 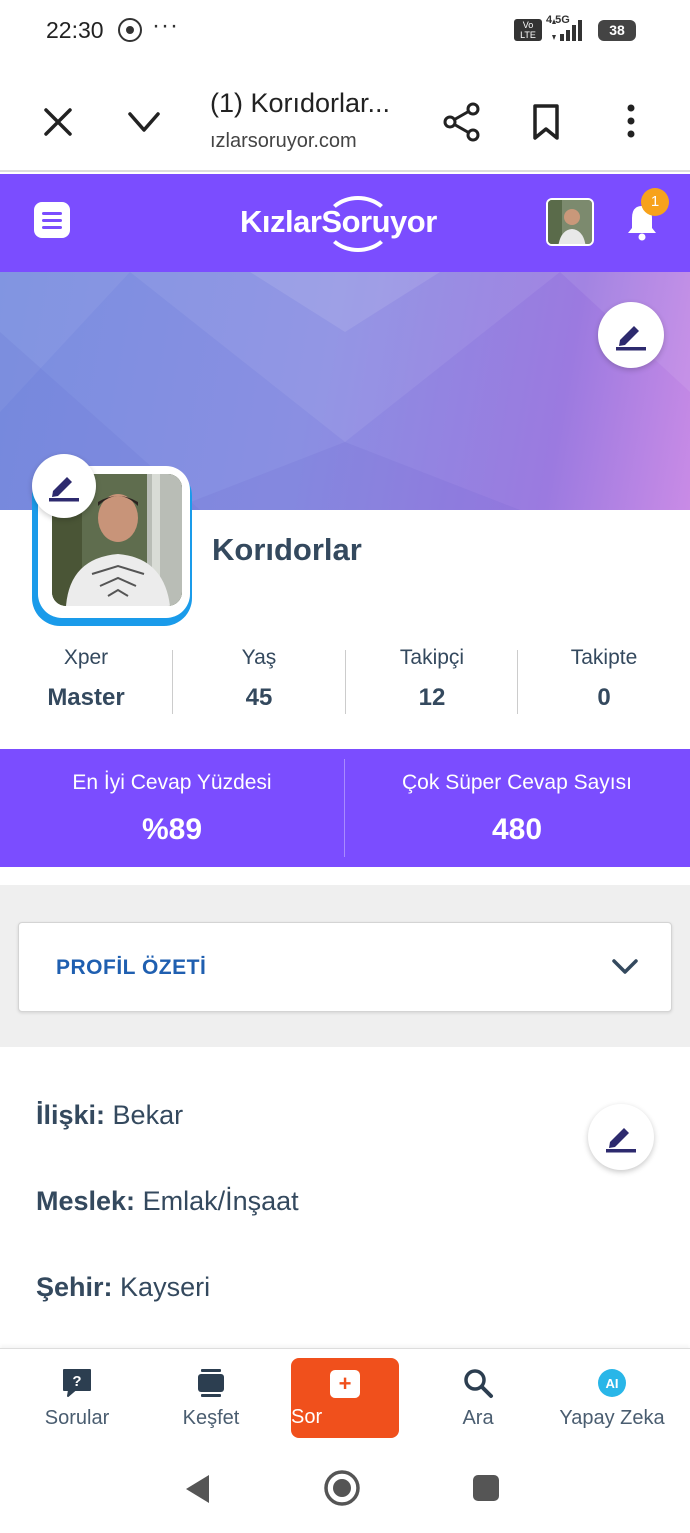 I want to click on svg-text: AI, so click(x=612, y=1383).